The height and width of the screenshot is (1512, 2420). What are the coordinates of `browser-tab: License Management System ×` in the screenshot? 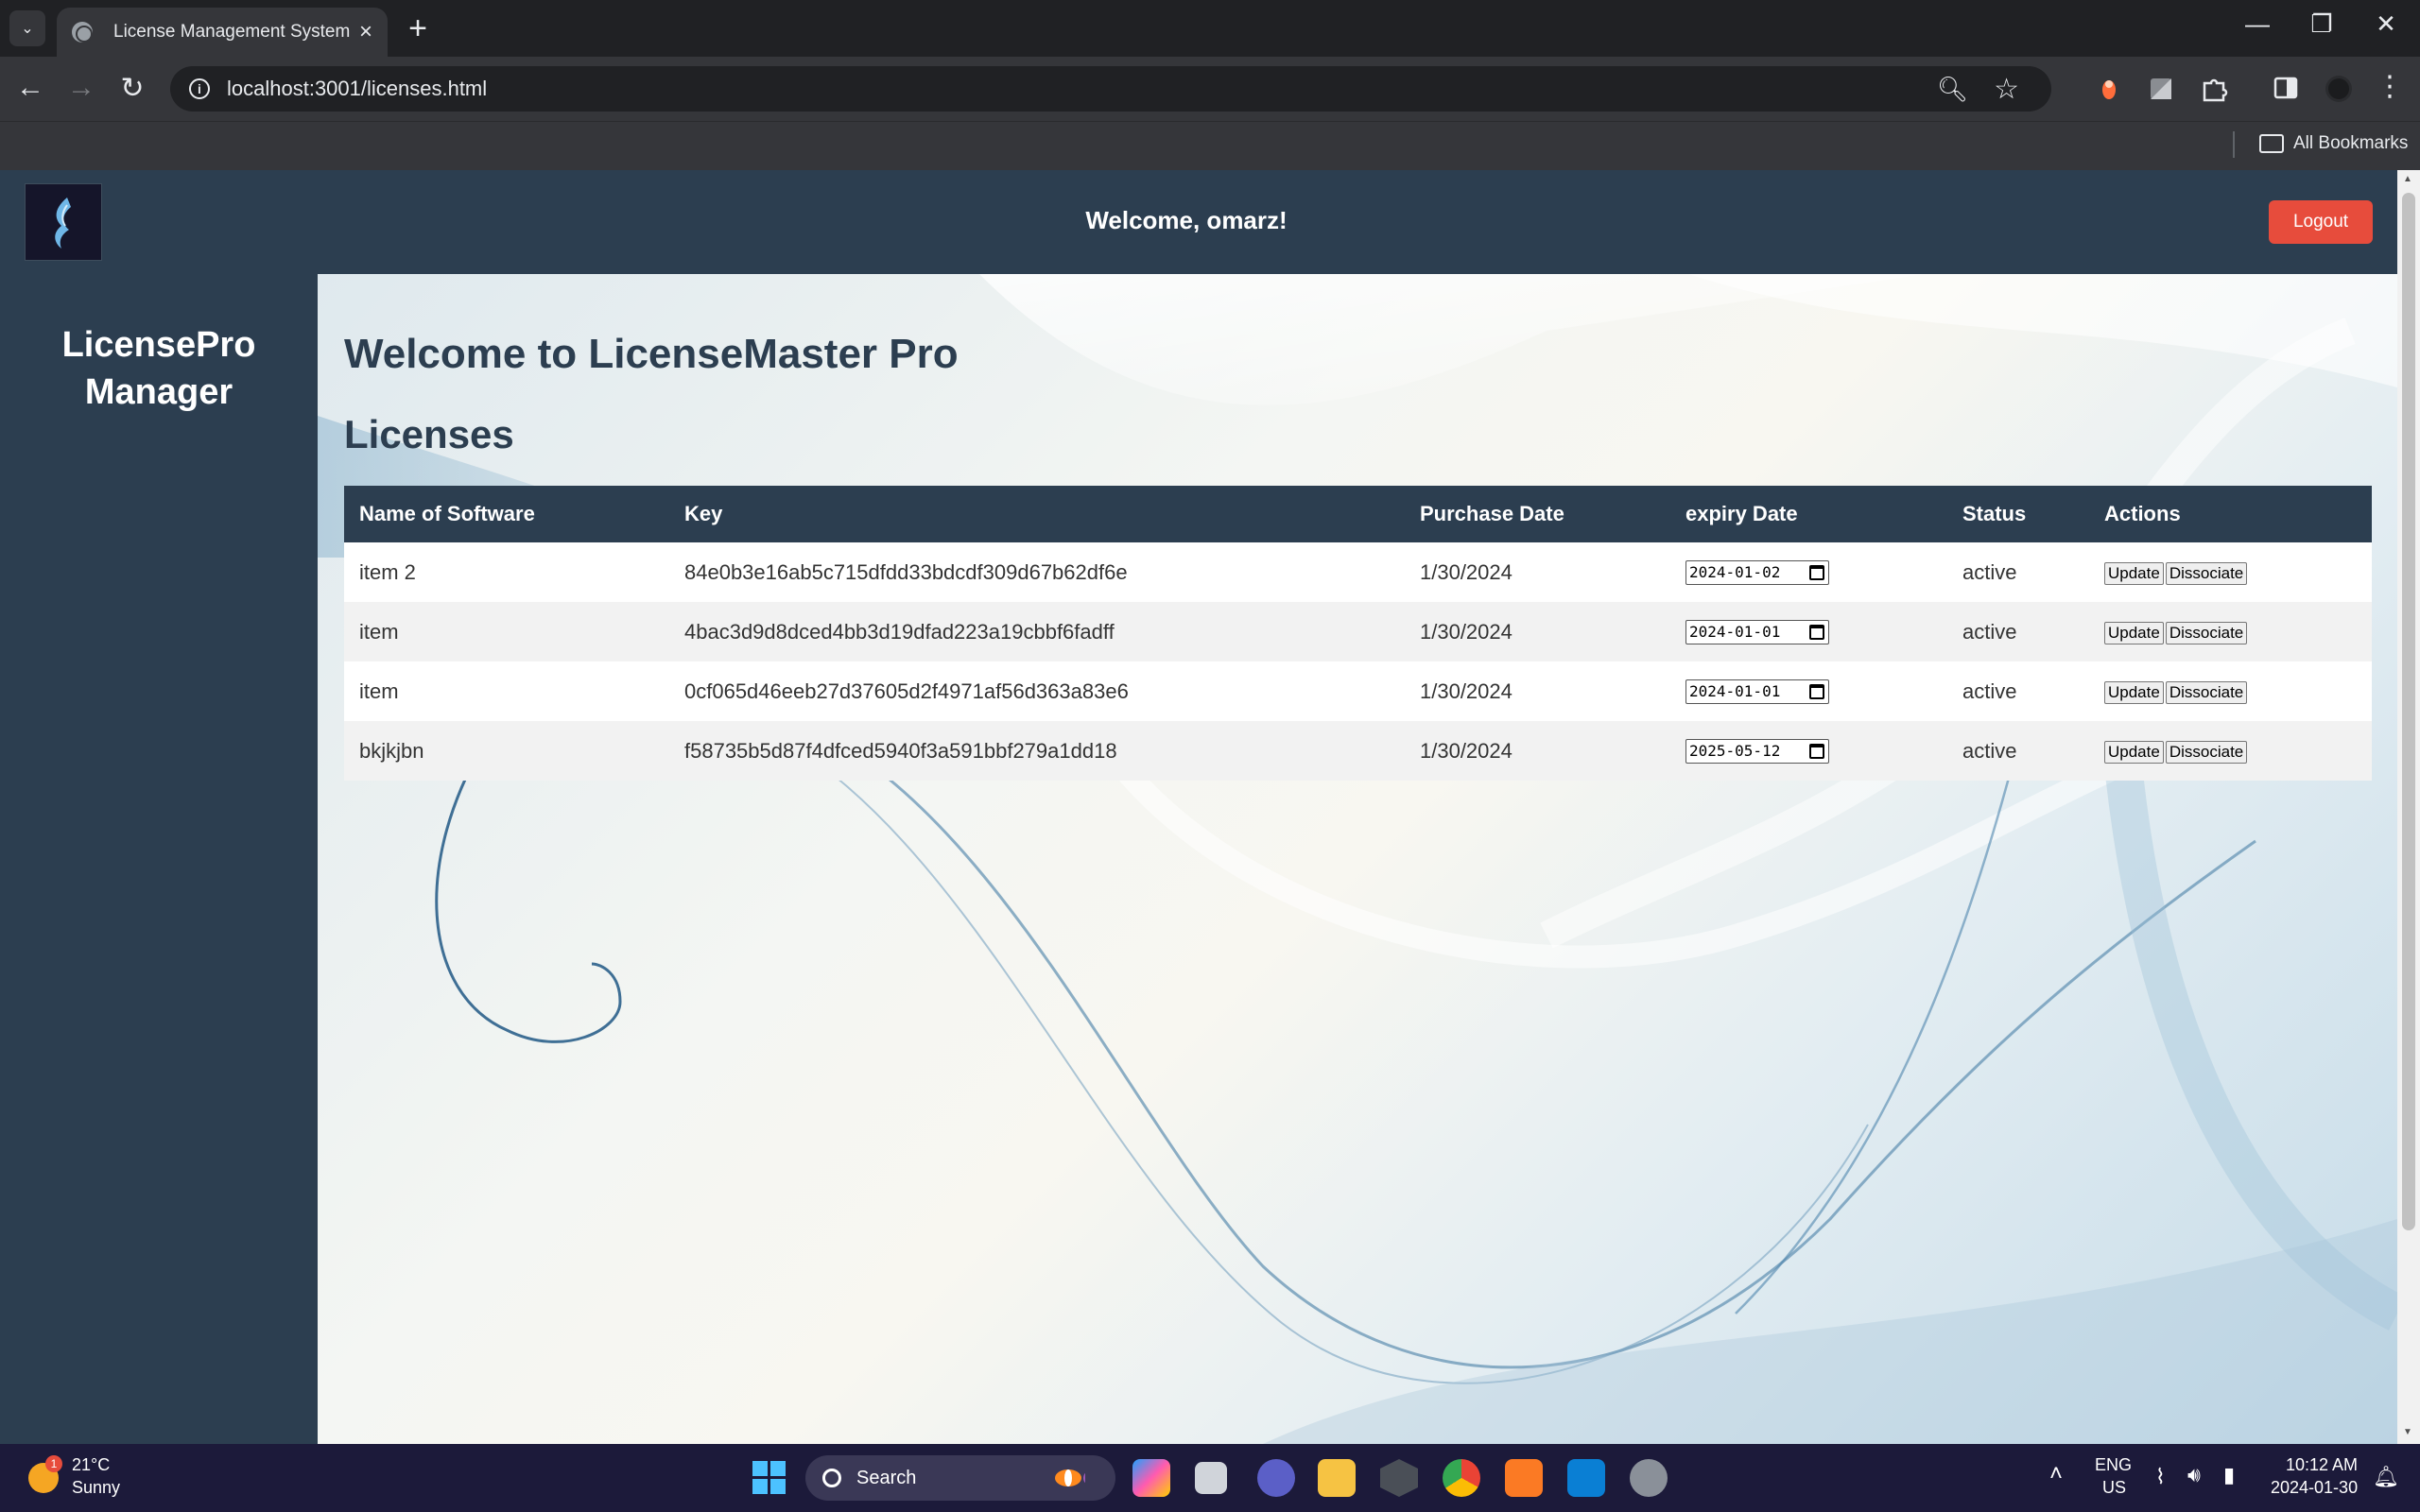 It's located at (222, 32).